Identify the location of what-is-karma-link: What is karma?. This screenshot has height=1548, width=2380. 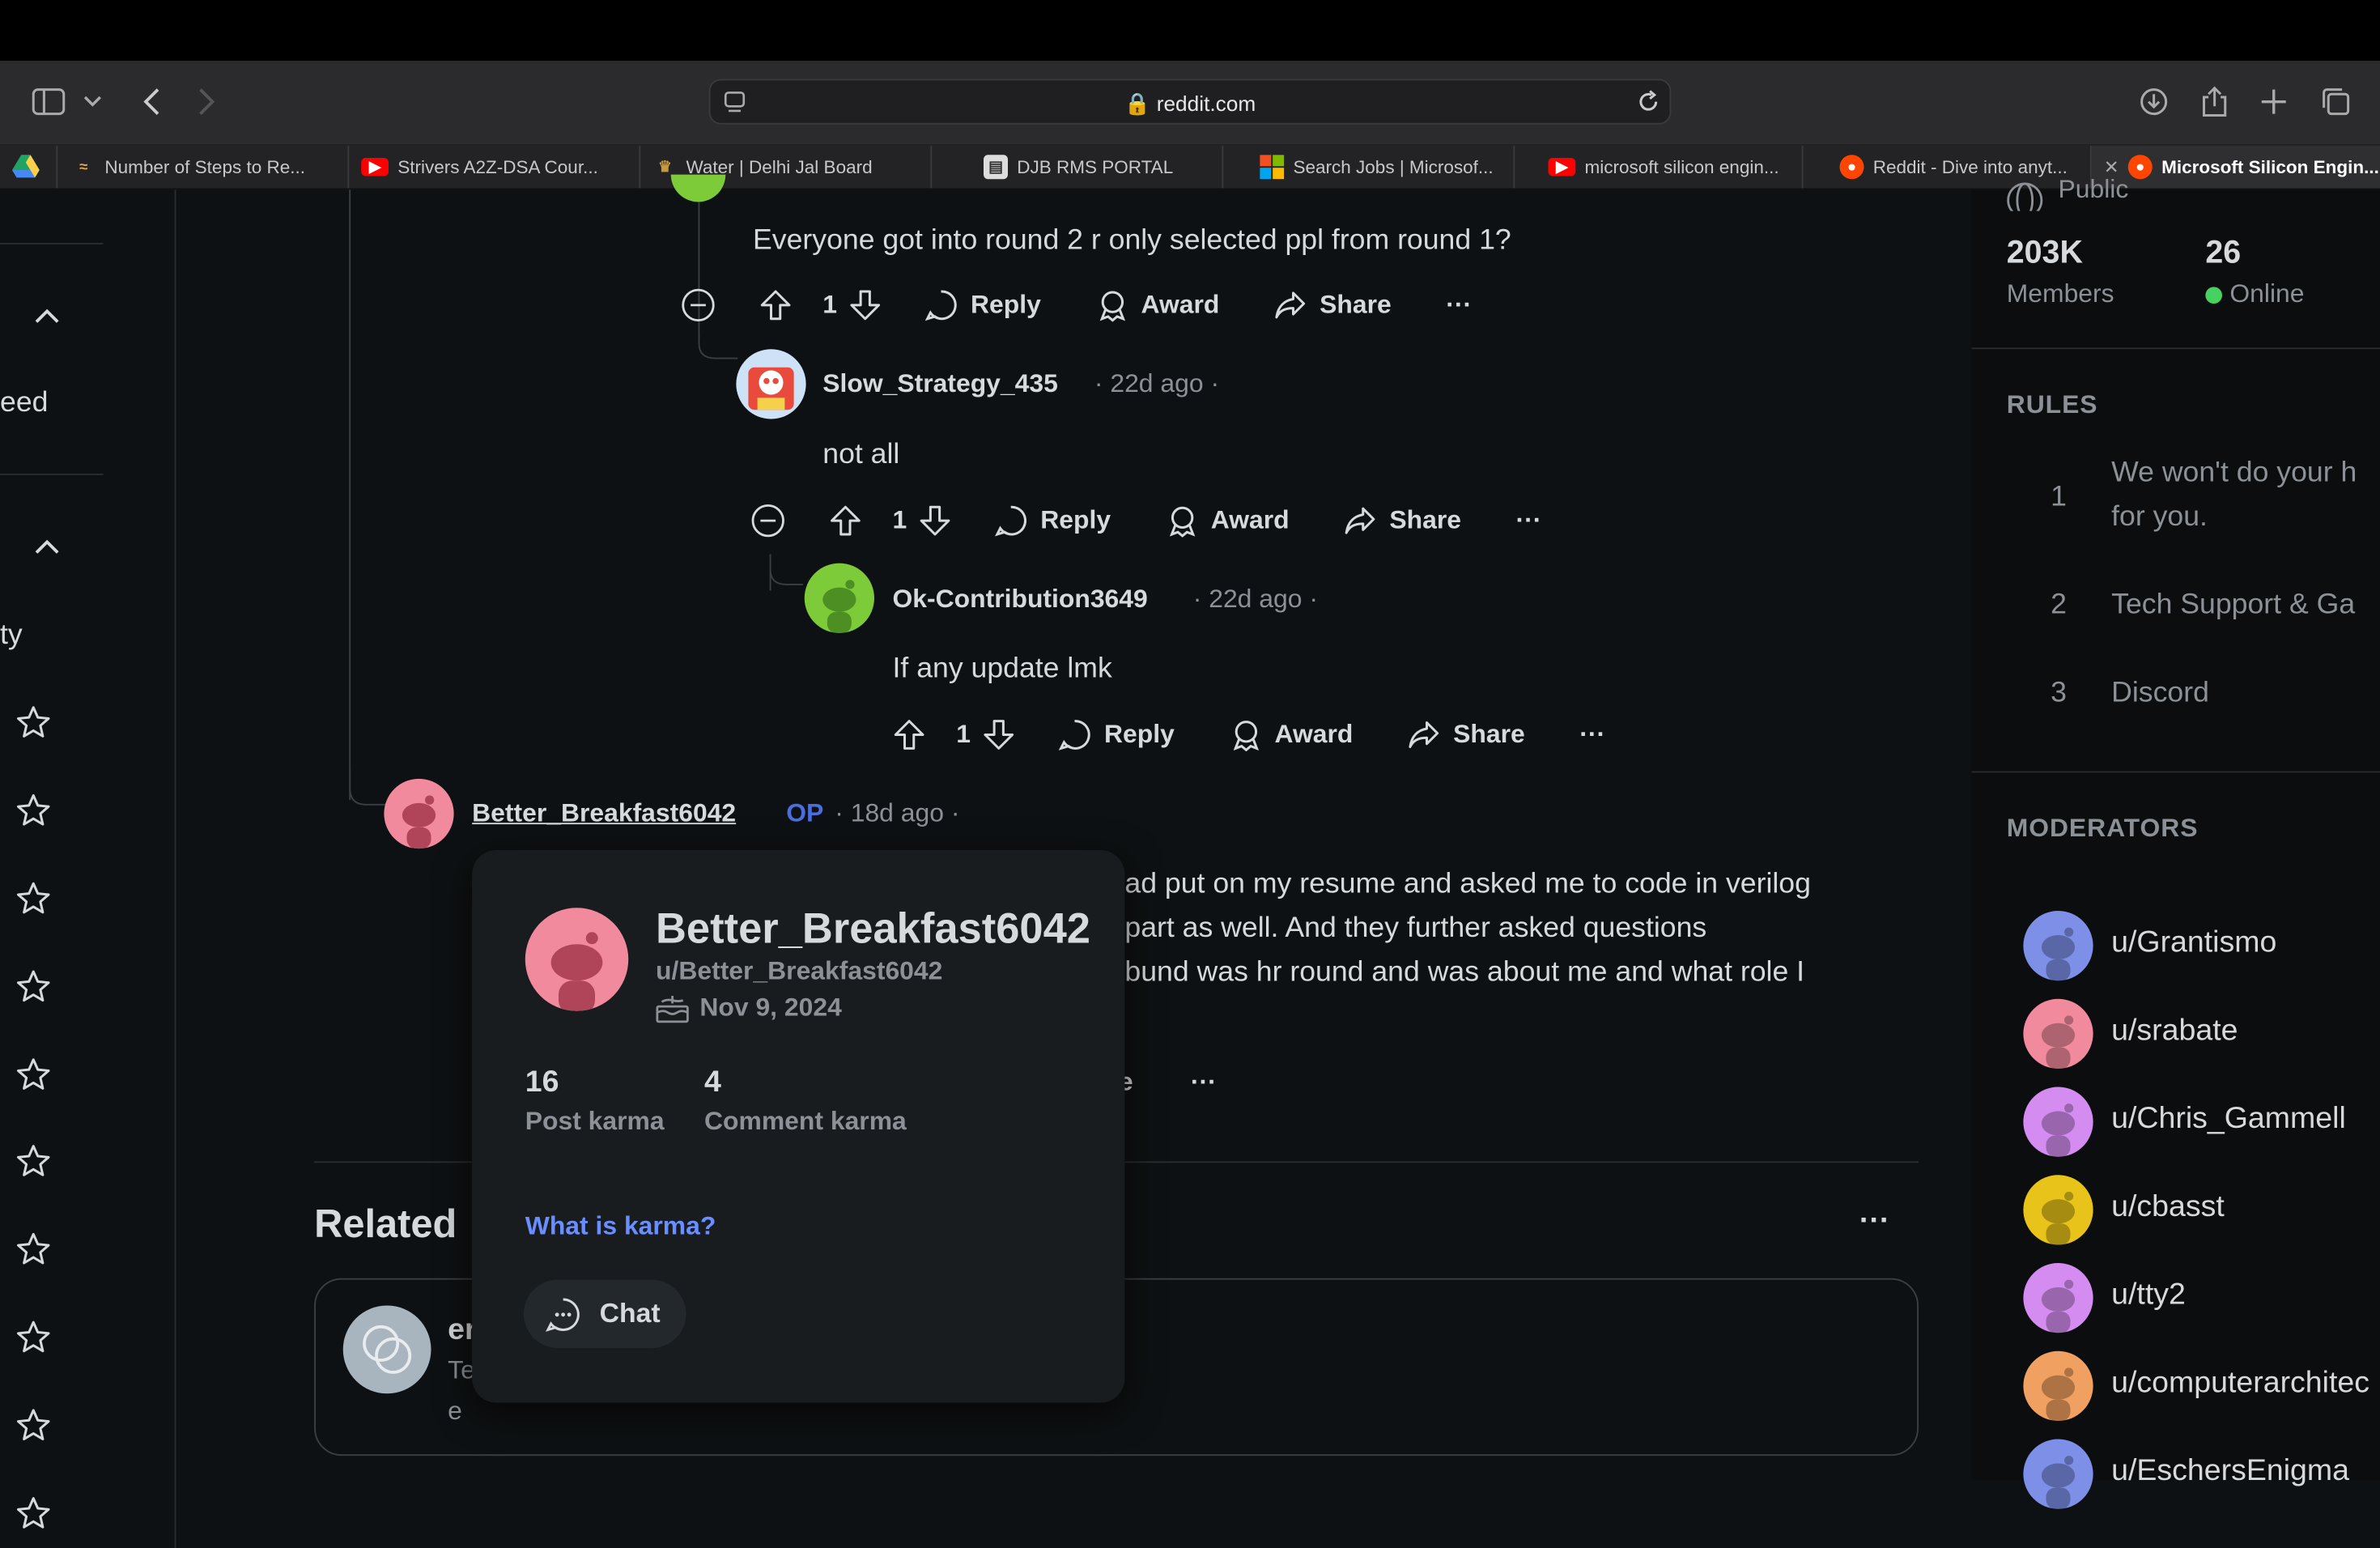
(620, 1226).